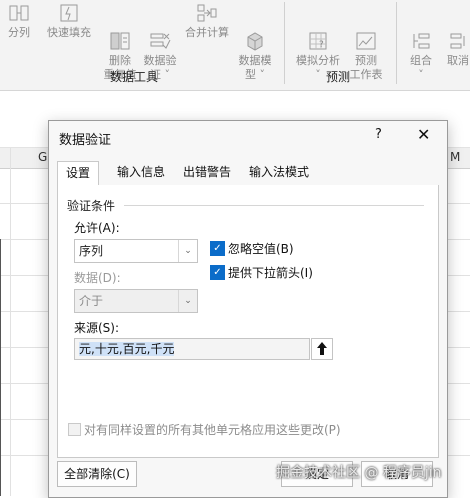 This screenshot has width=470, height=498. What do you see at coordinates (207, 172) in the screenshot?
I see `tab-error-alert: 出错警告` at bounding box center [207, 172].